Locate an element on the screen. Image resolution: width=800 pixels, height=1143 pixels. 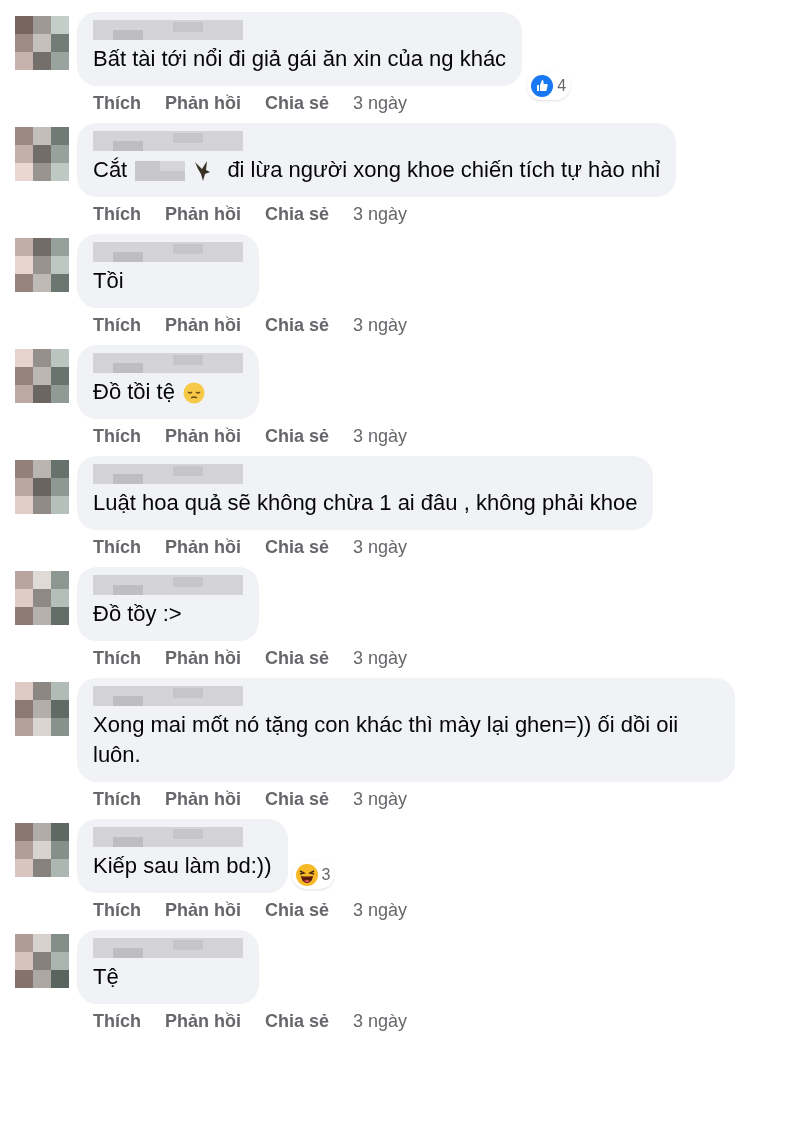
comment-text: Tồi is located at coordinates (108, 280).